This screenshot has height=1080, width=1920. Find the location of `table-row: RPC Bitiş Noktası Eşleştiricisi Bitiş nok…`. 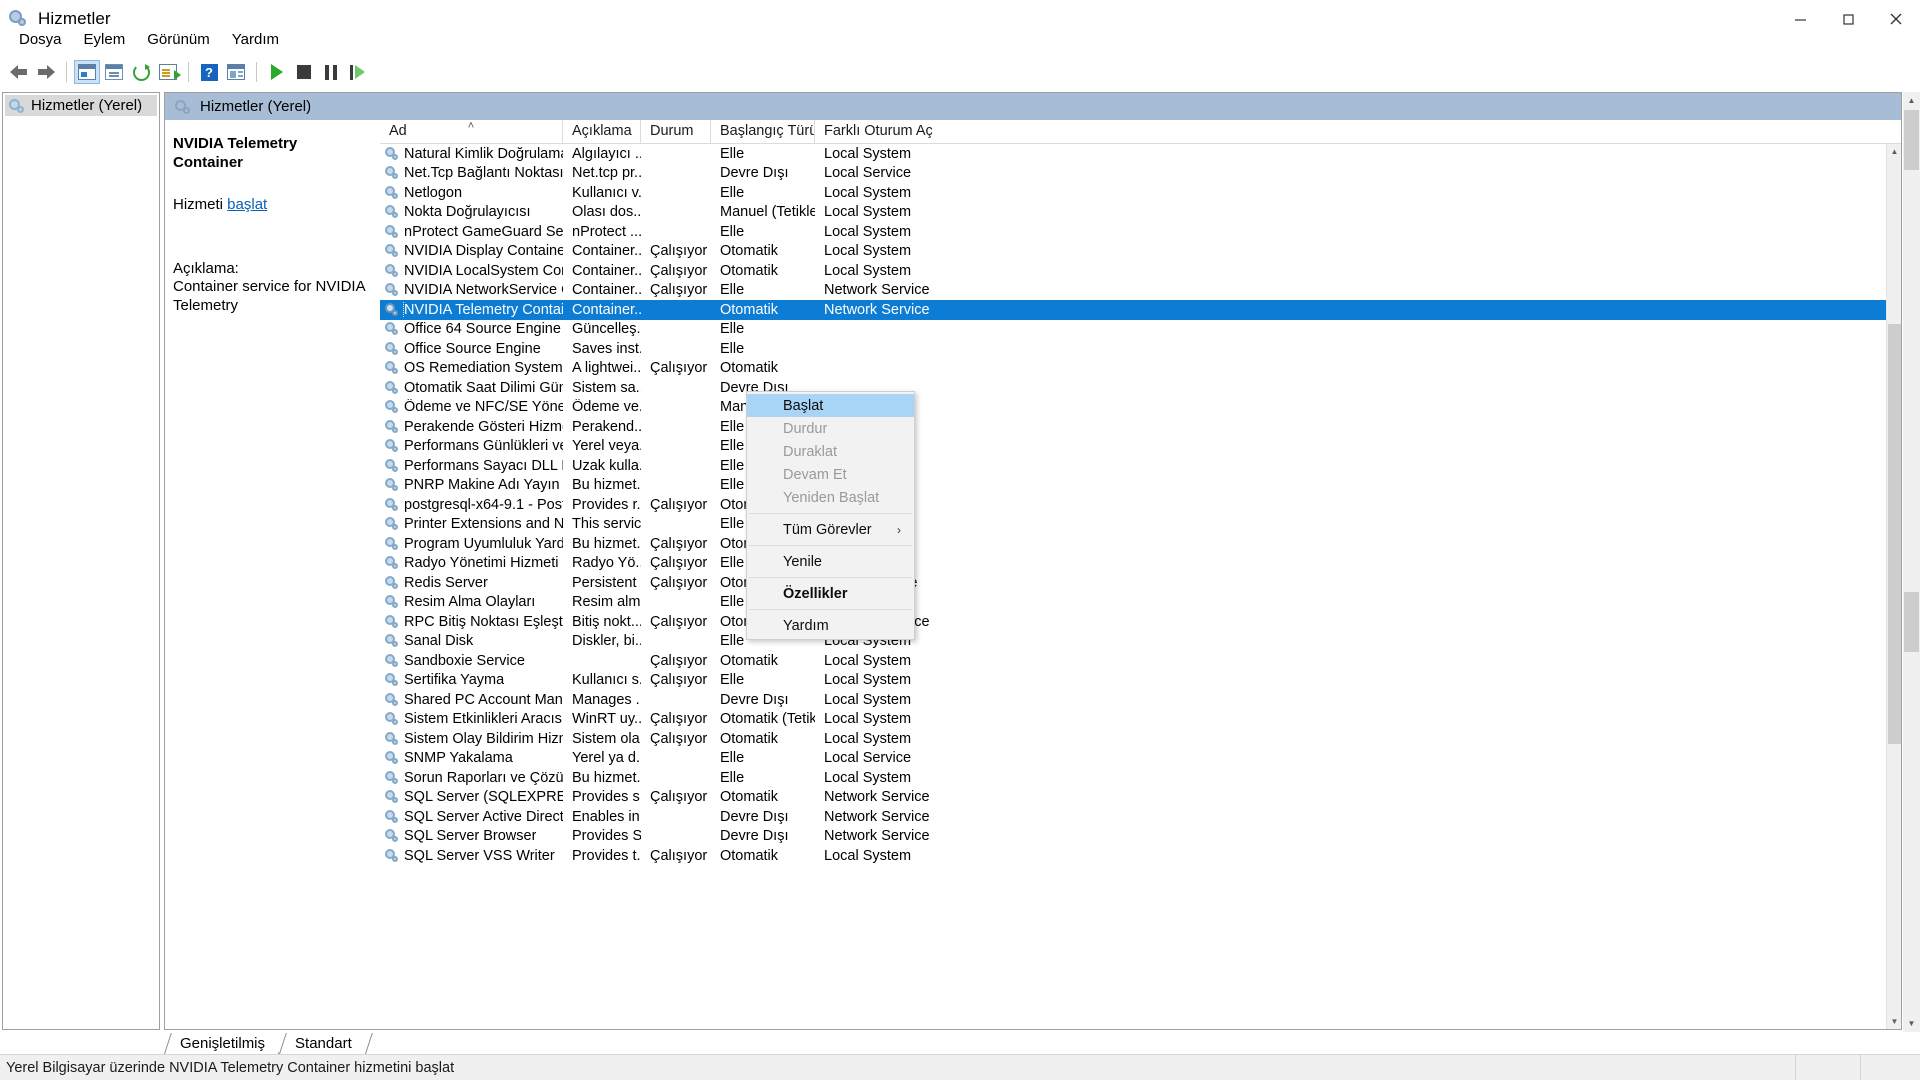

table-row: RPC Bitiş Noktası Eşleştiricisi Bitiş nok… is located at coordinates (1140, 622).